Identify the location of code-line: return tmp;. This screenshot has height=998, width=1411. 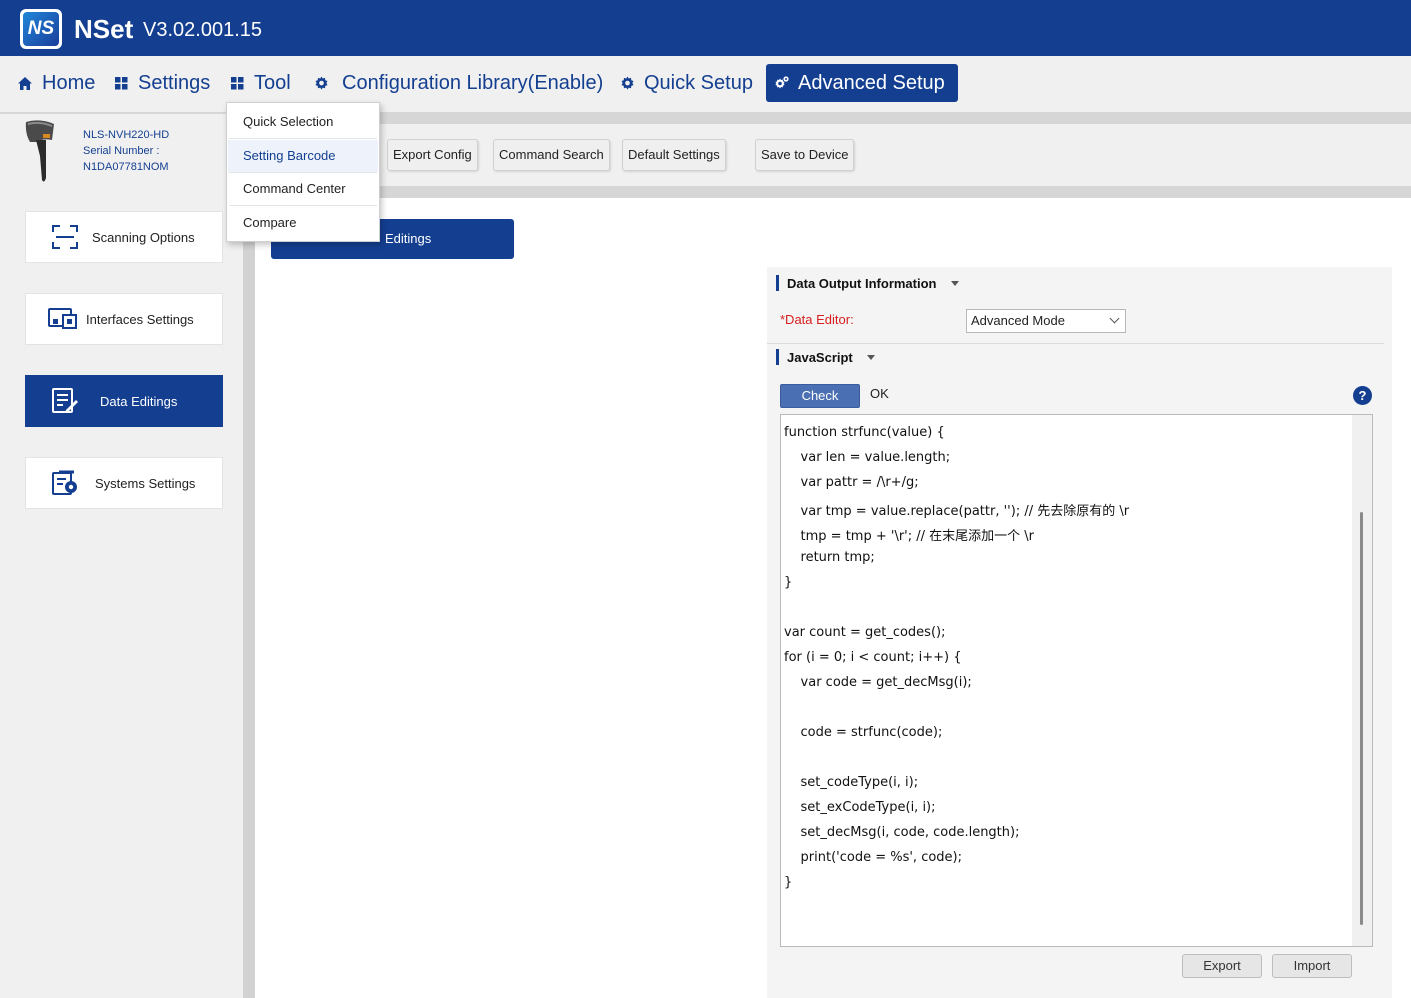
(829, 557).